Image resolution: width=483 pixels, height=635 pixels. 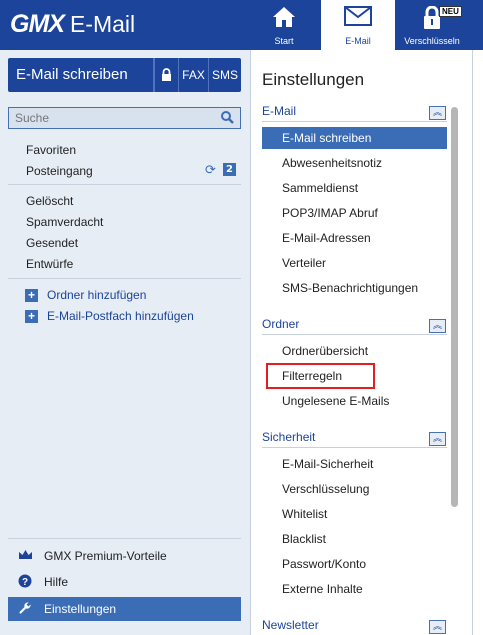 What do you see at coordinates (81, 75) in the screenshot?
I see `compose-button: E-Mail schreiben` at bounding box center [81, 75].